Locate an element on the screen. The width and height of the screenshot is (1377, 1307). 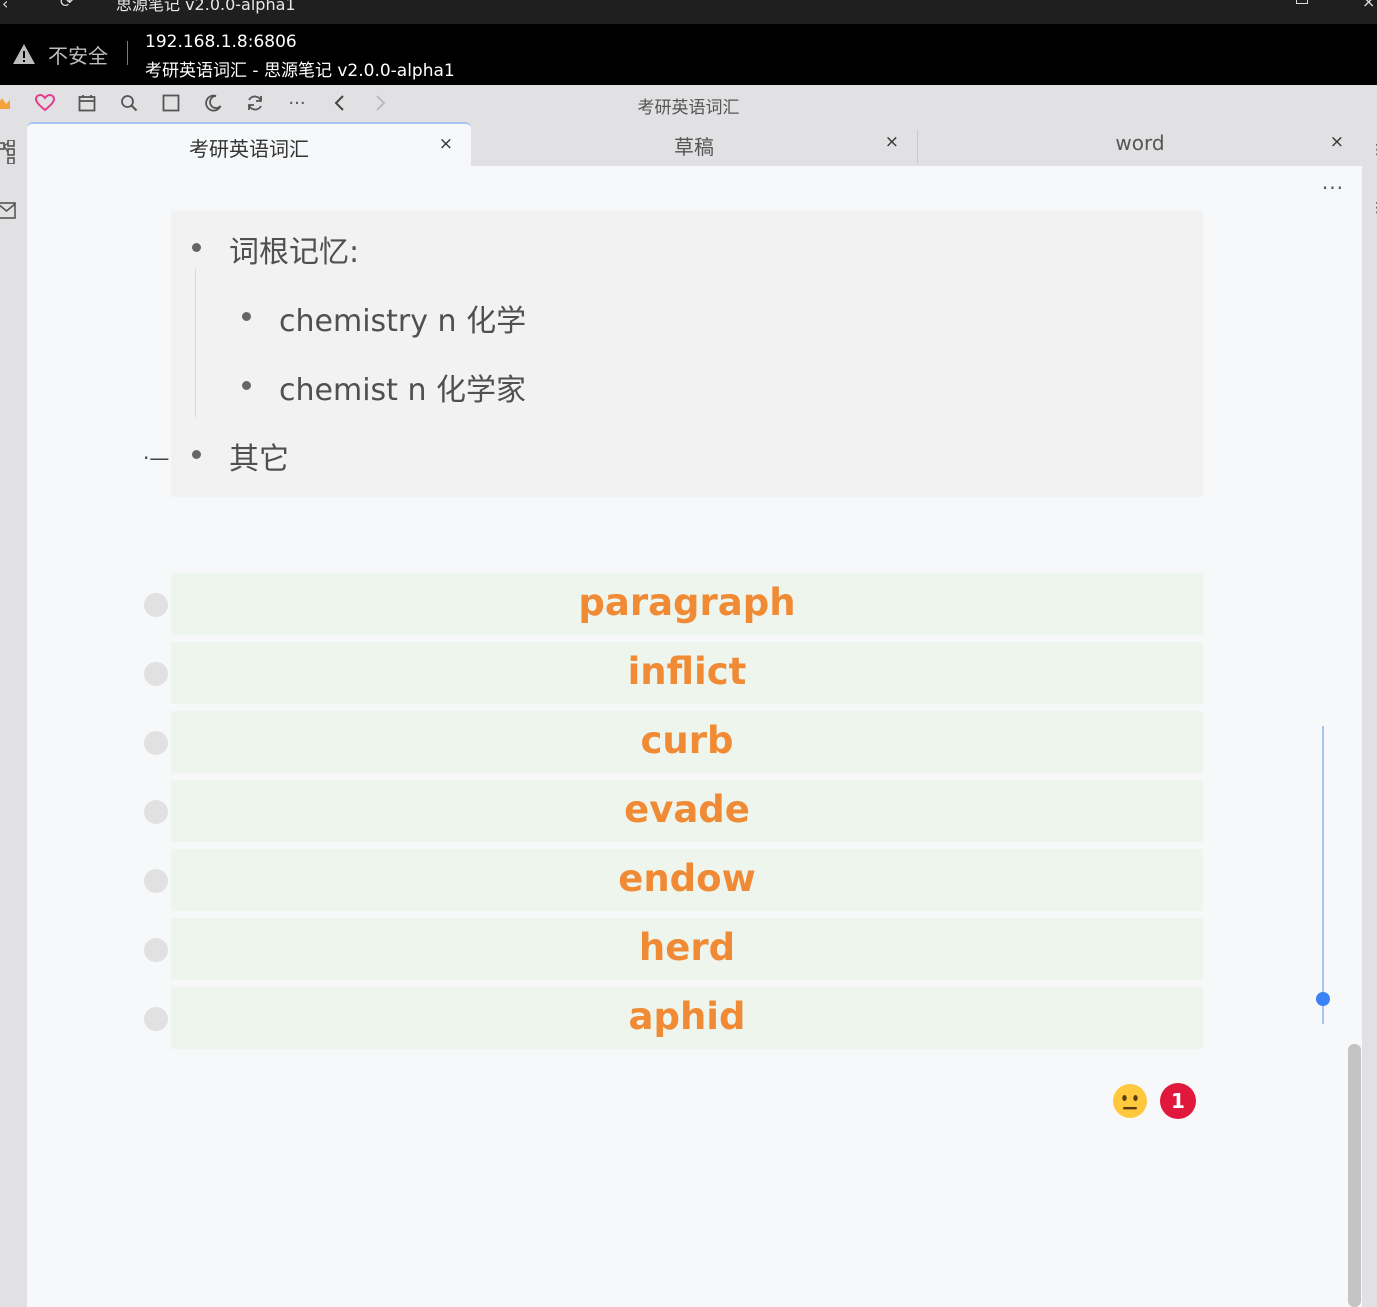
back-arrow-icon: ‹ is located at coordinates (5, 6).